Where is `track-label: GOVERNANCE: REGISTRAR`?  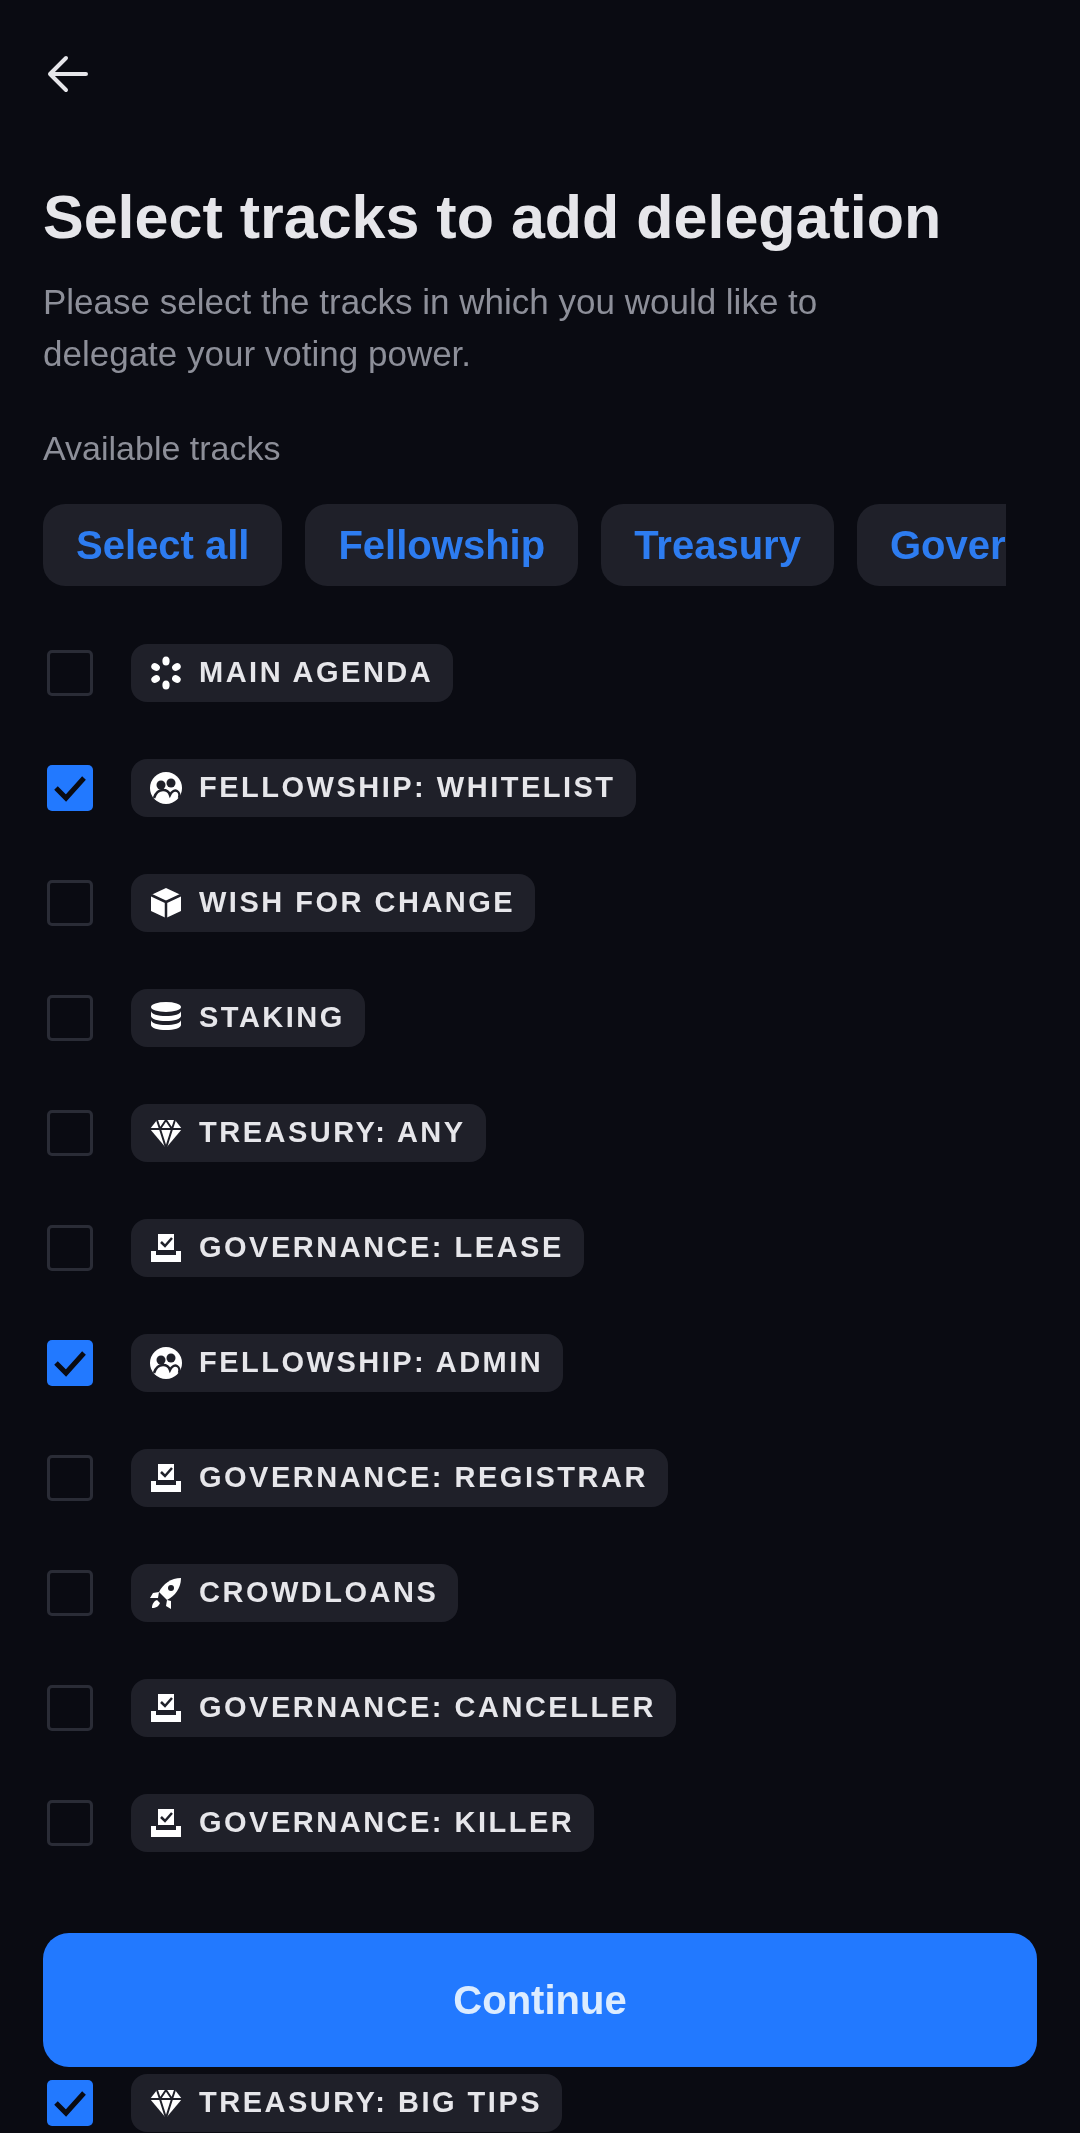 track-label: GOVERNANCE: REGISTRAR is located at coordinates (423, 1478).